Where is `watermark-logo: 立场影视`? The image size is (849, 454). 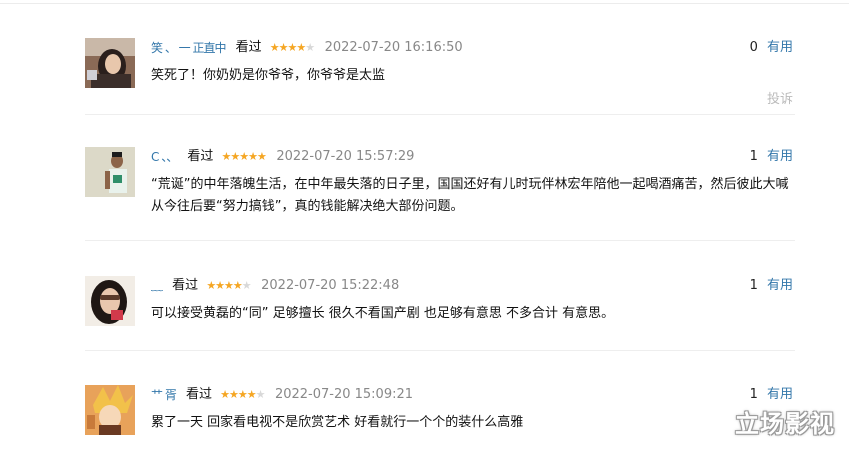
watermark-logo: 立场影视 is located at coordinates (785, 424).